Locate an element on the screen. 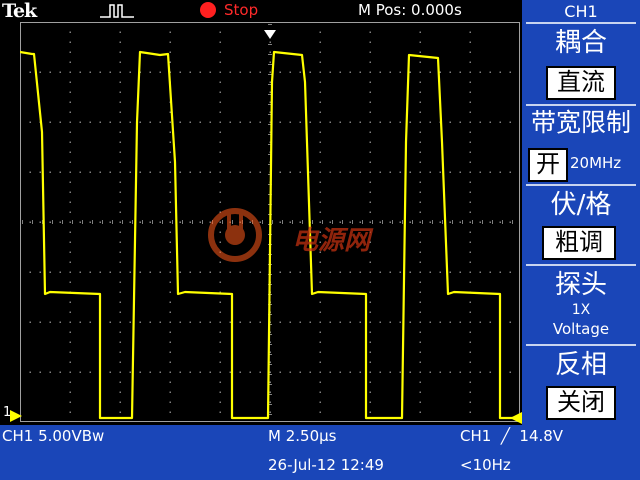 The height and width of the screenshot is (480, 640). trigger-position-marker-icon is located at coordinates (270, 34).